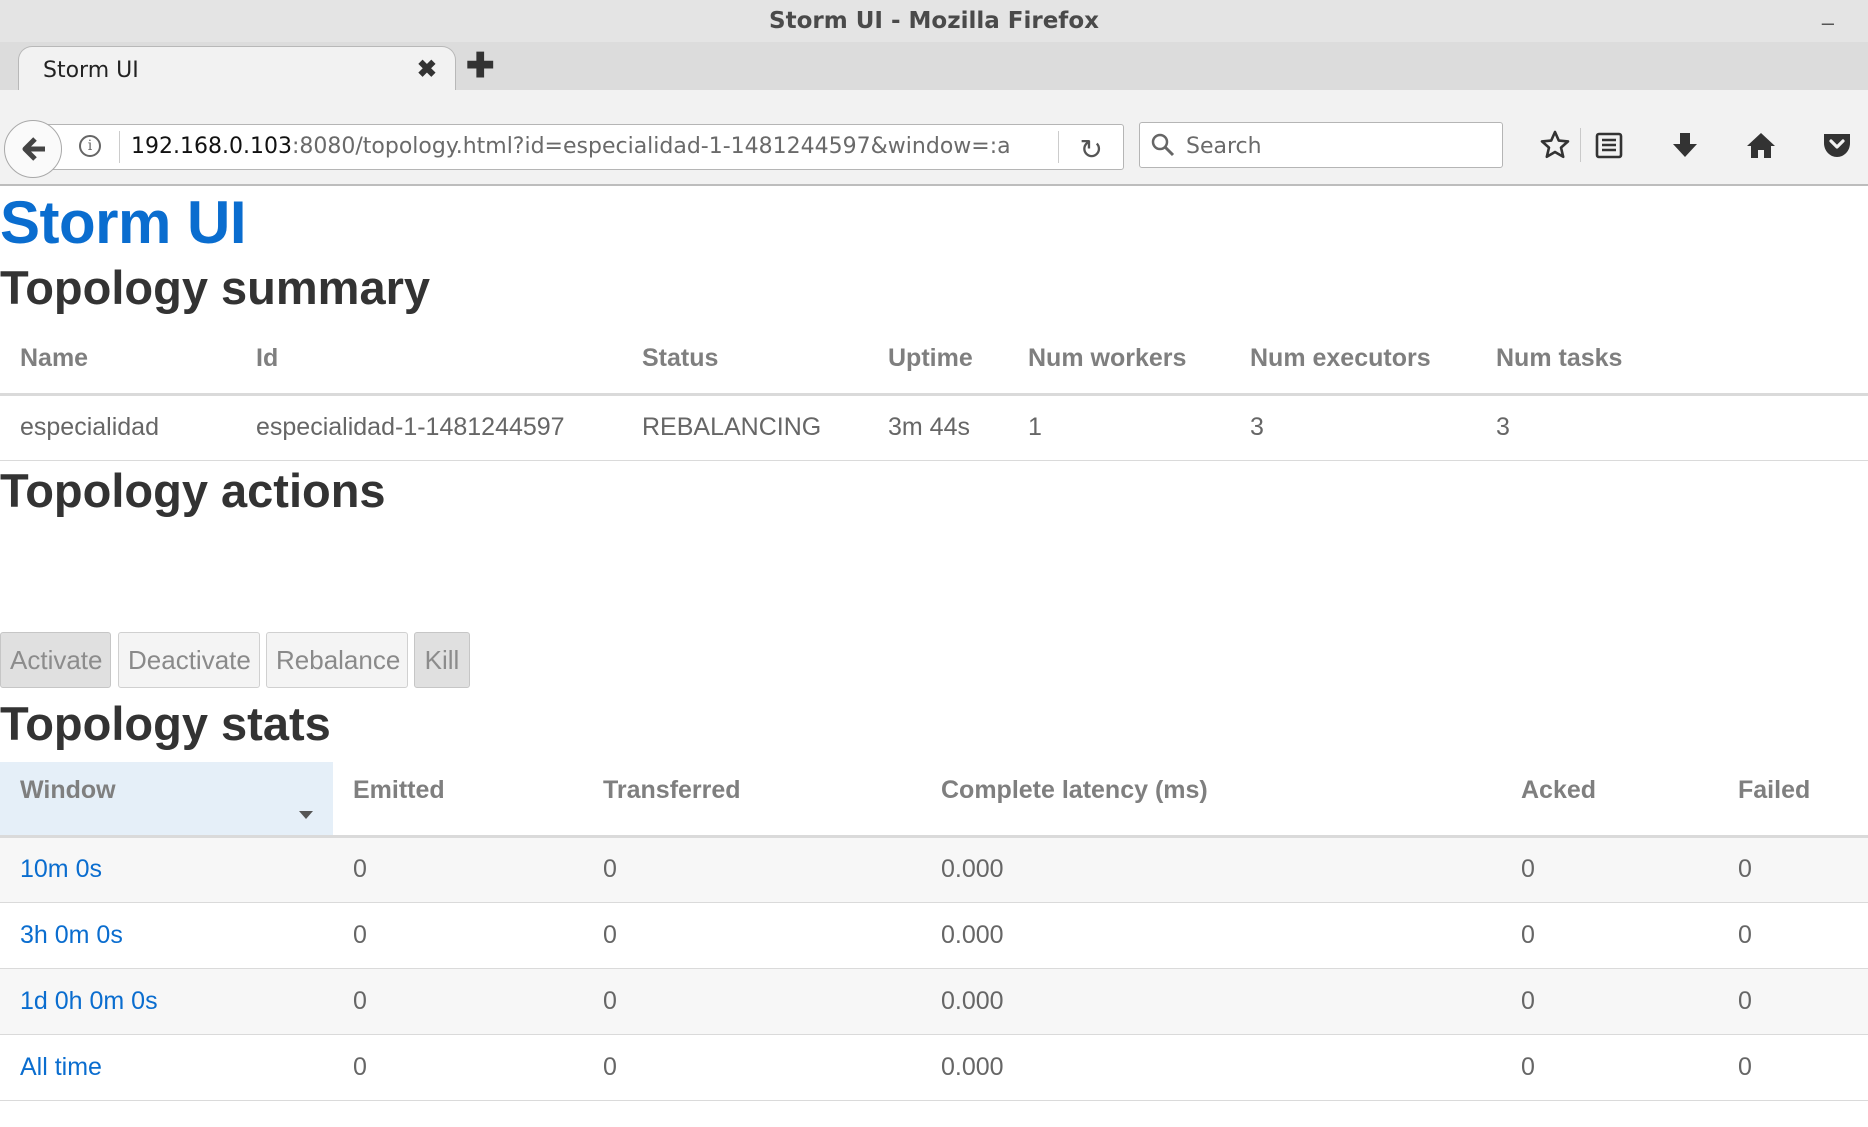 Image resolution: width=1868 pixels, height=1127 pixels. I want to click on column-header-num-executors: Num executors, so click(1353, 359).